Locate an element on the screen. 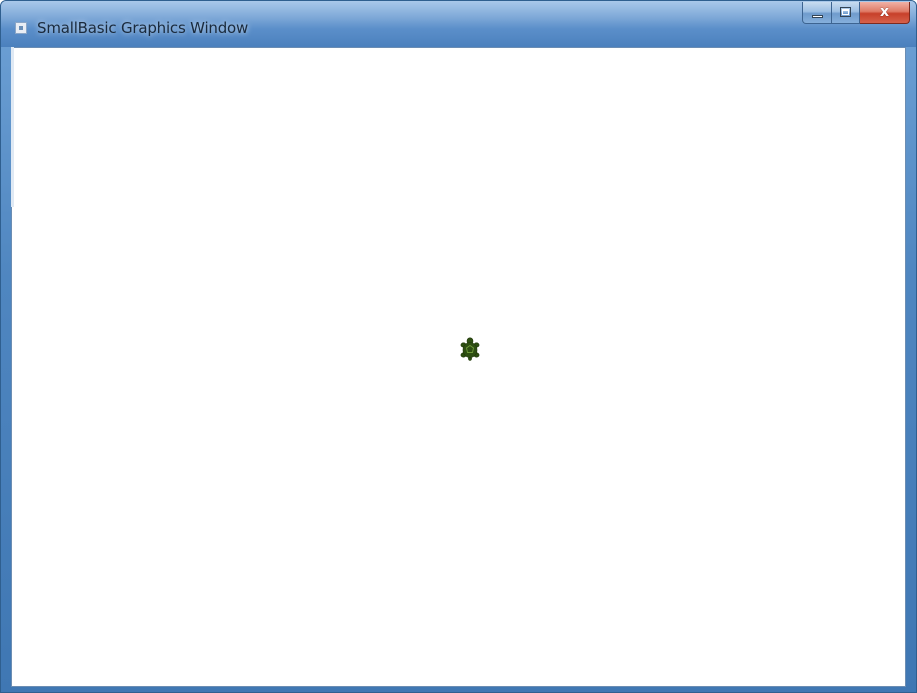 The width and height of the screenshot is (917, 693). close-button: x is located at coordinates (885, 13).